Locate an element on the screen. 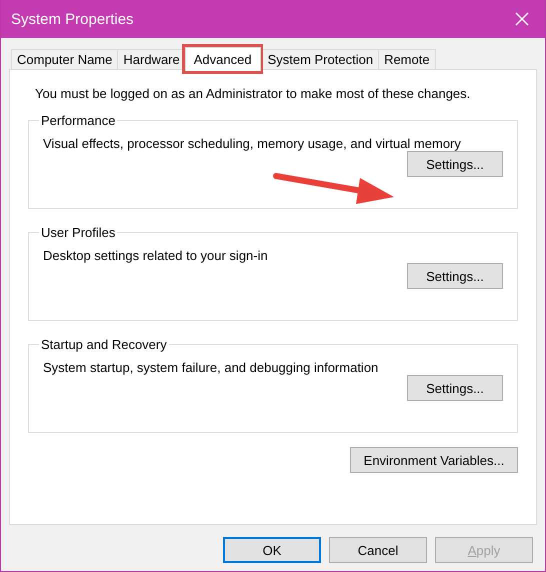  group-title: Startup and Recovery is located at coordinates (104, 344).